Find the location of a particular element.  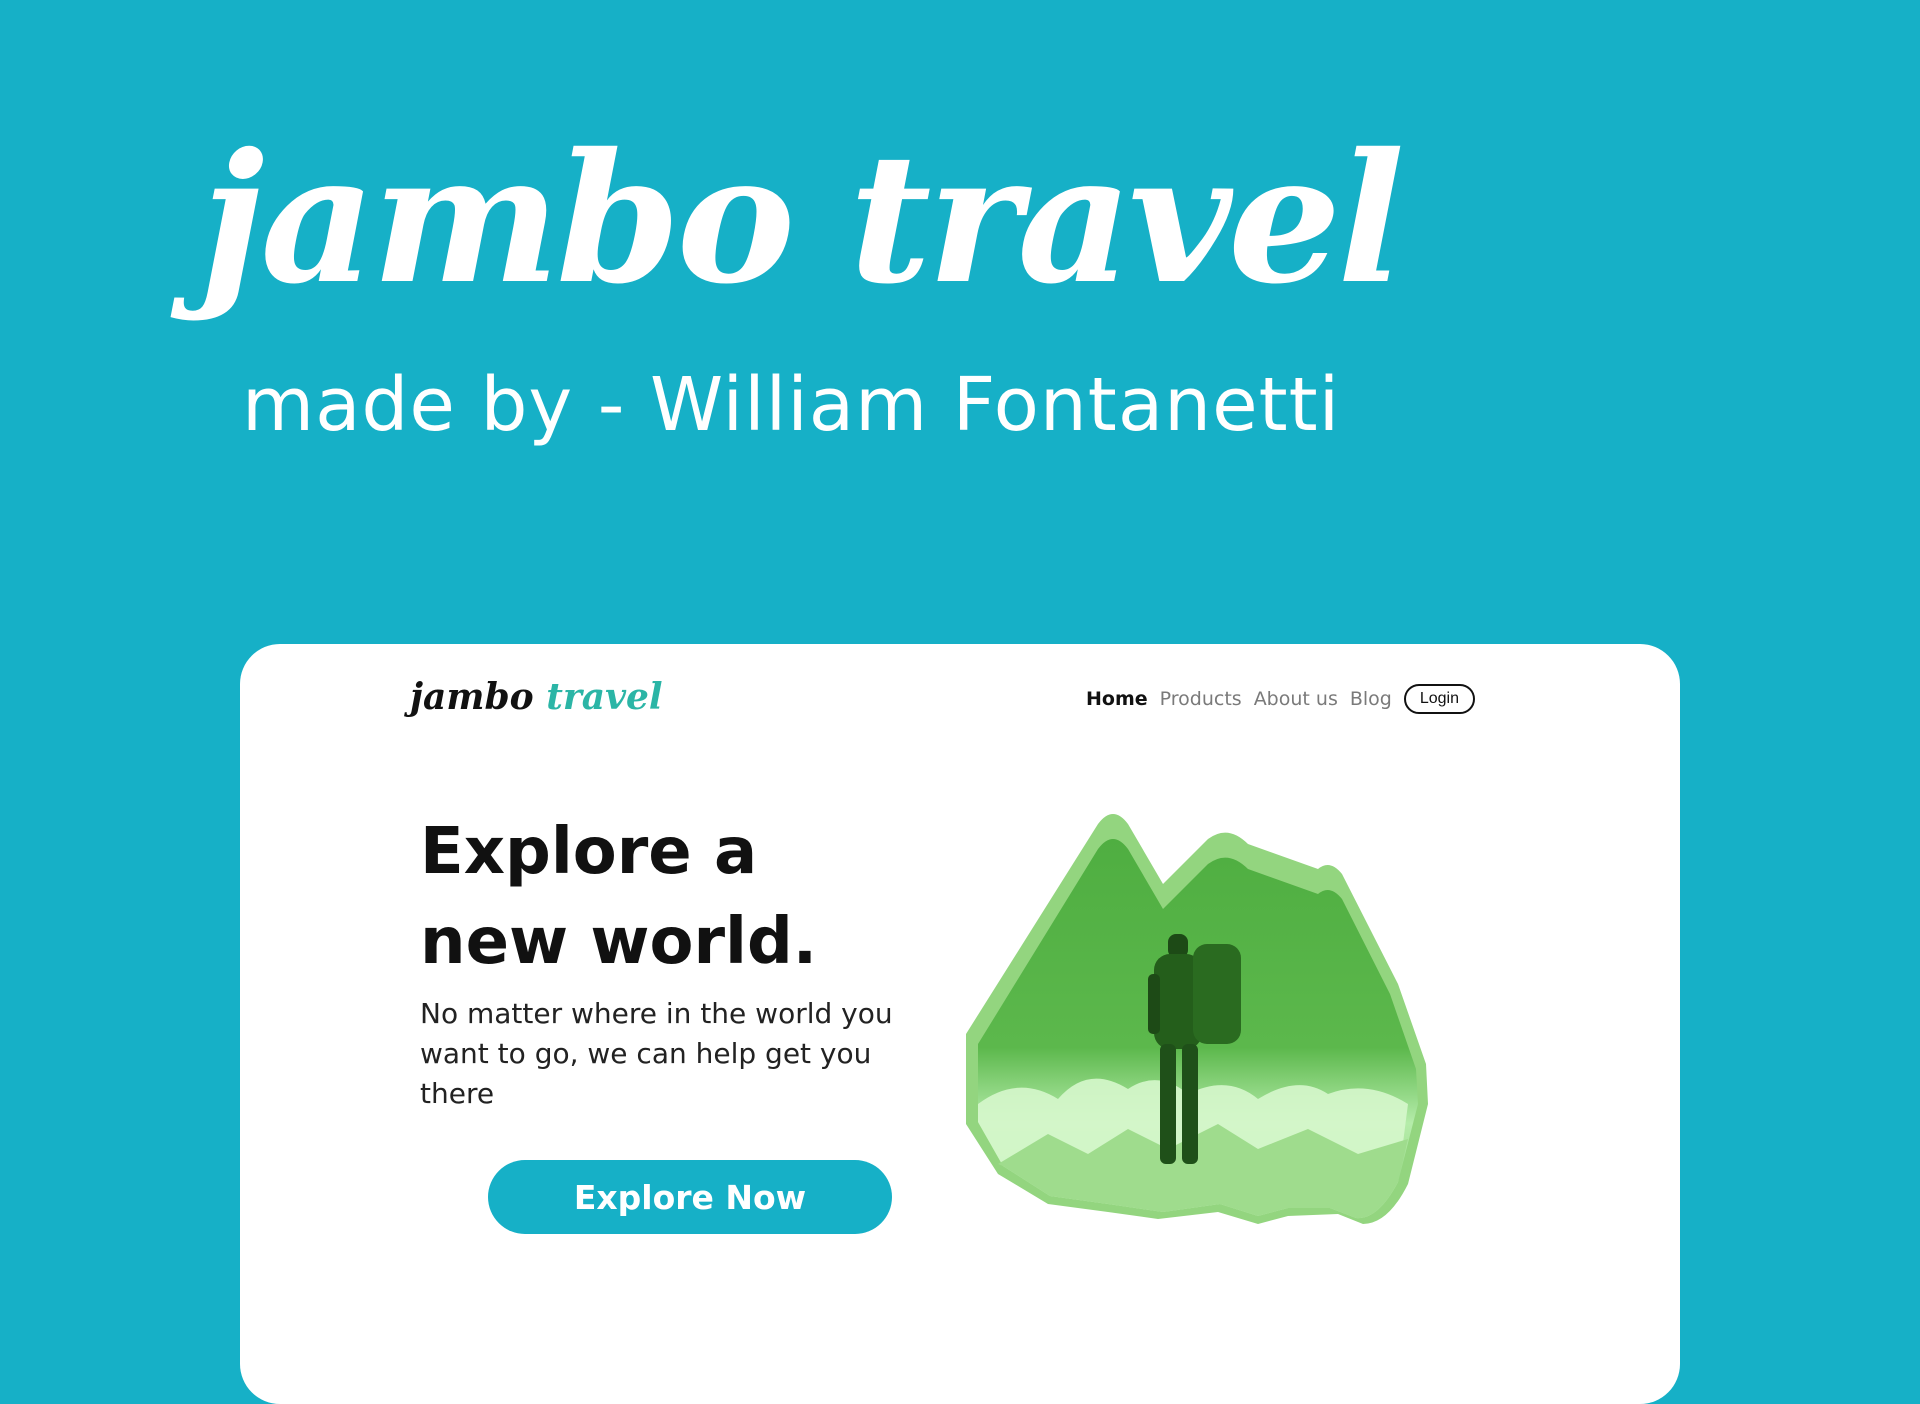

nav-products-link: Products is located at coordinates (1201, 699).